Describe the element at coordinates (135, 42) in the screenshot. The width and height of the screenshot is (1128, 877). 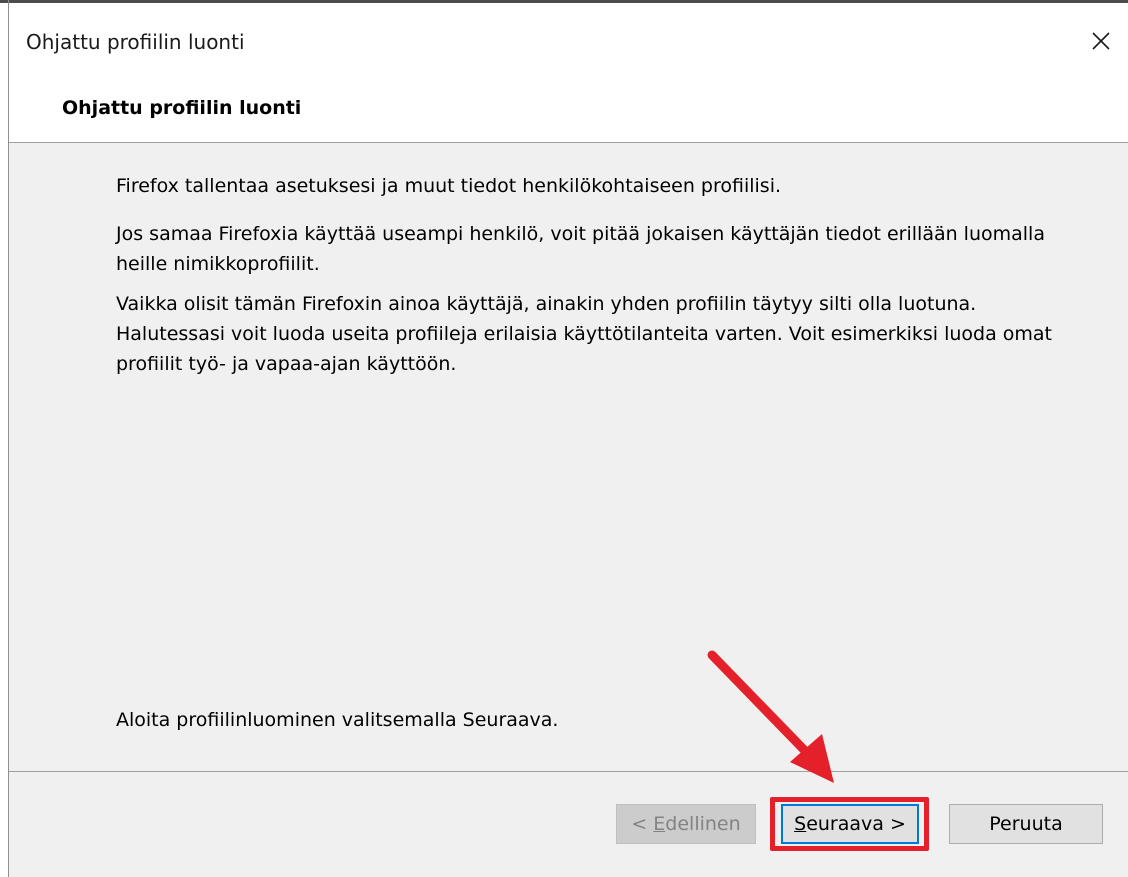
I see `window-title: Ohjattu profiilin luonti` at that location.